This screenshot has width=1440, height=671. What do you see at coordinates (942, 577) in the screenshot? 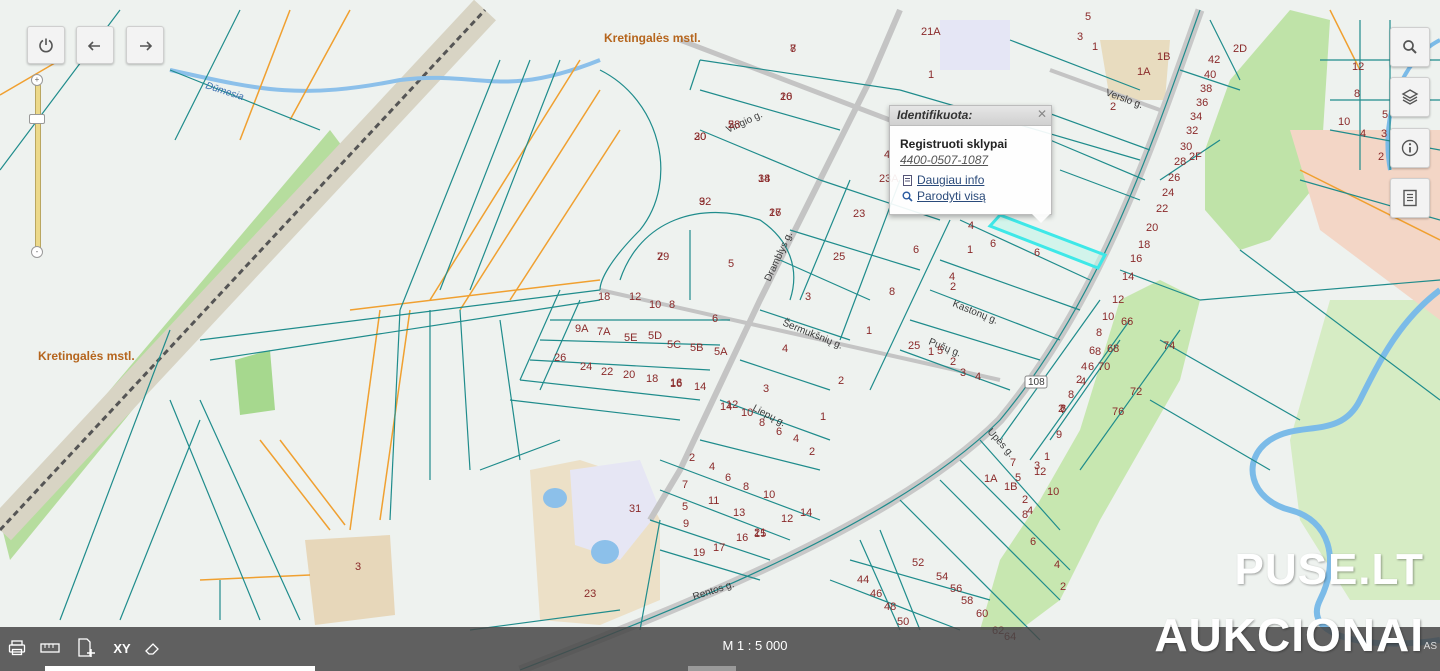
I see `parcel-number: 54` at bounding box center [942, 577].